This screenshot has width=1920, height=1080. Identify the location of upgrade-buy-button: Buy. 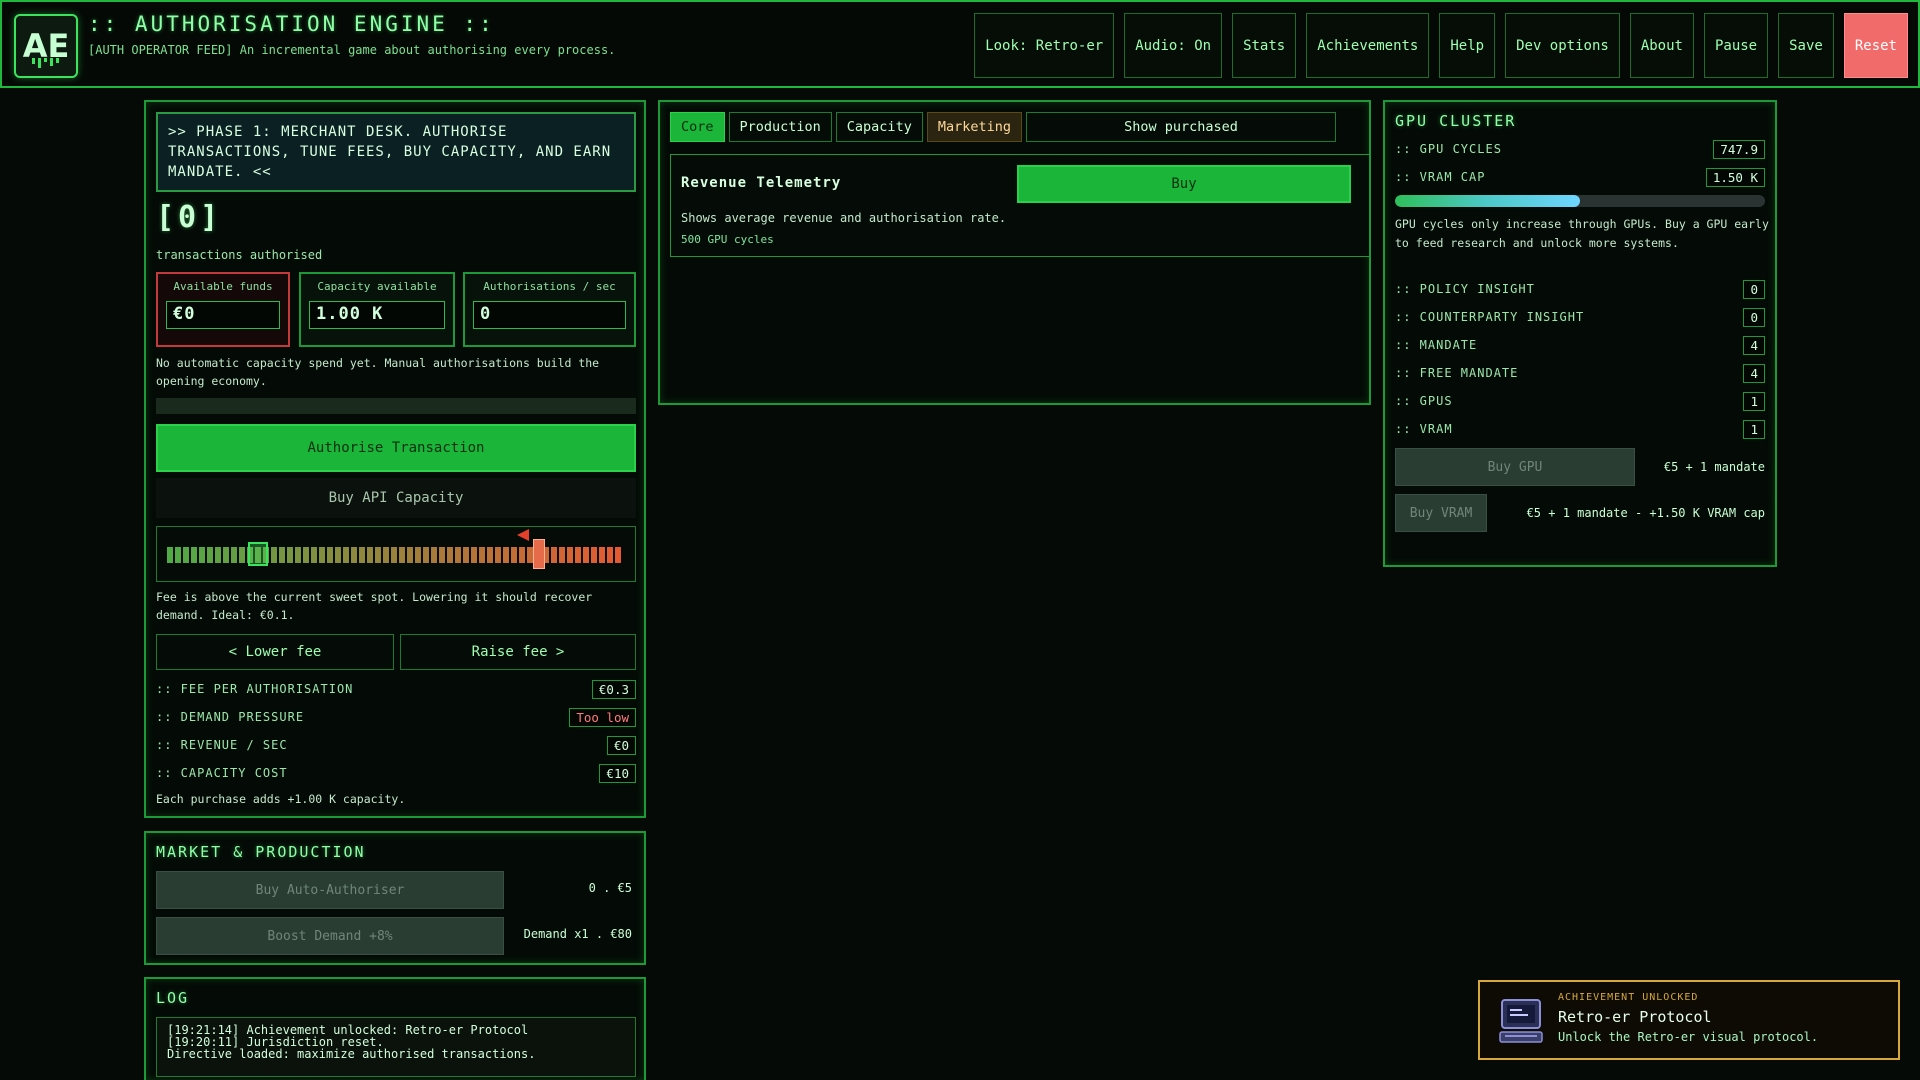
(1184, 184).